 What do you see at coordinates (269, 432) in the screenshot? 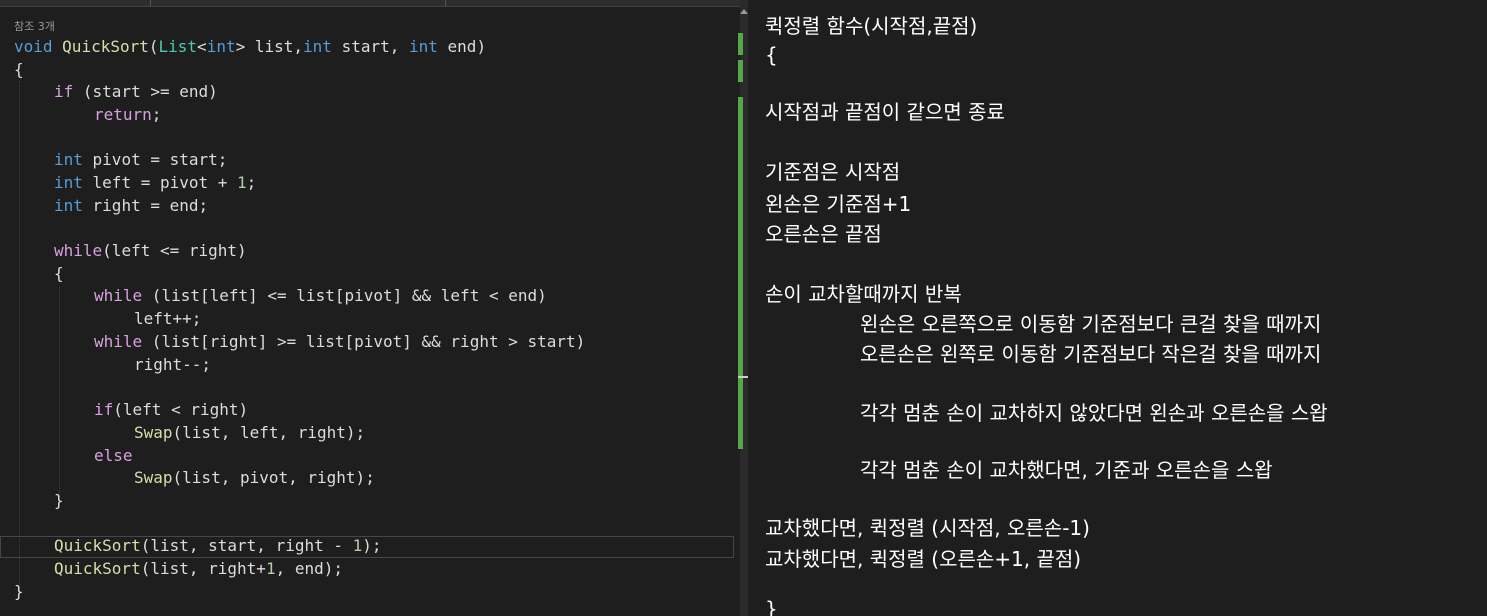
I see `token: (list, left, right);` at bounding box center [269, 432].